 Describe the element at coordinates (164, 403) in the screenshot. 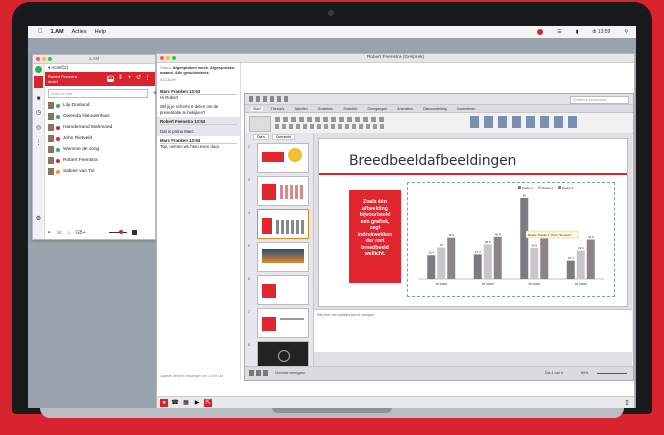

I see `record-icon: ●` at that location.